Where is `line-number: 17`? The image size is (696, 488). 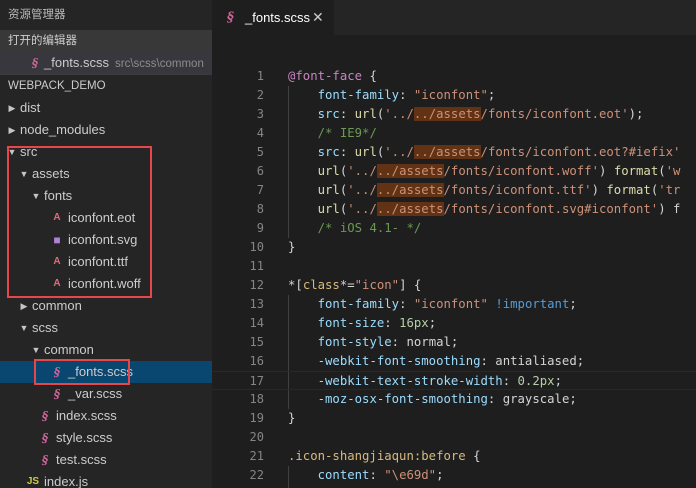 line-number: 17 is located at coordinates (256, 381).